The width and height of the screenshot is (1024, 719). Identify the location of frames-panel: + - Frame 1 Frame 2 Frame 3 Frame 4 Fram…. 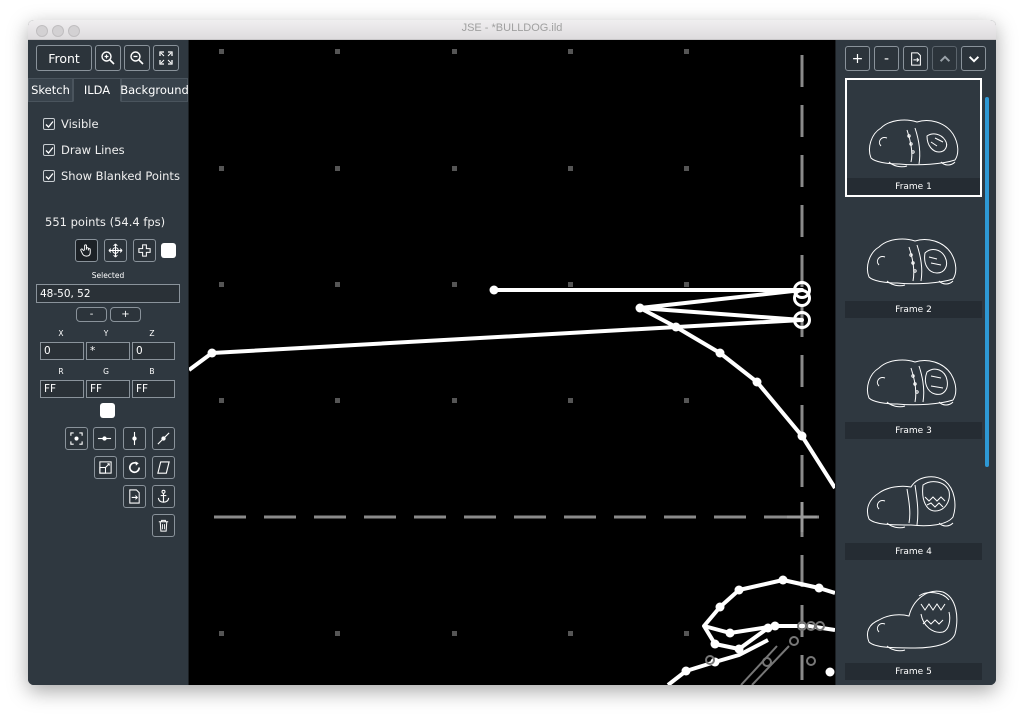
(915, 362).